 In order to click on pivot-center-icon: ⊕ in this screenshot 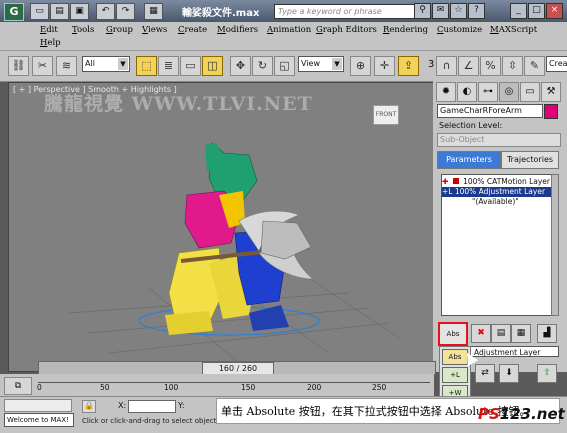, I will do `click(360, 66)`.